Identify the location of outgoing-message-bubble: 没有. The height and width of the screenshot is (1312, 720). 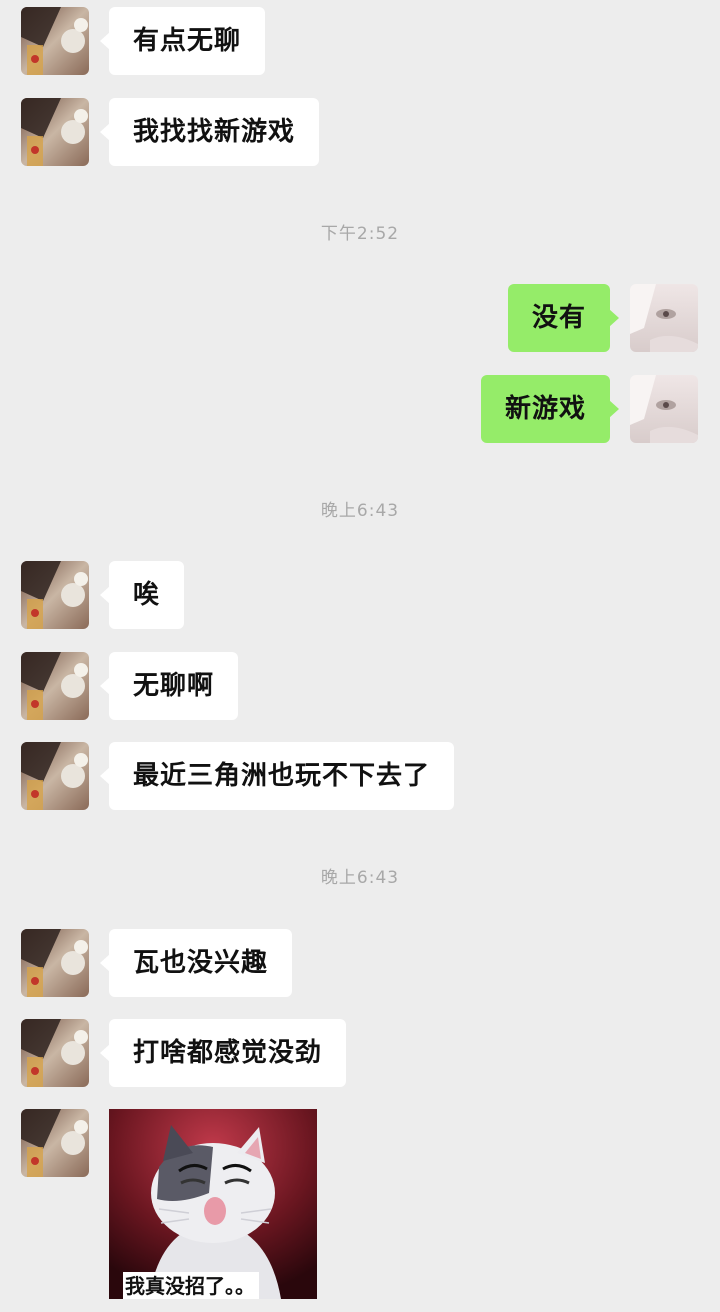
(563, 318).